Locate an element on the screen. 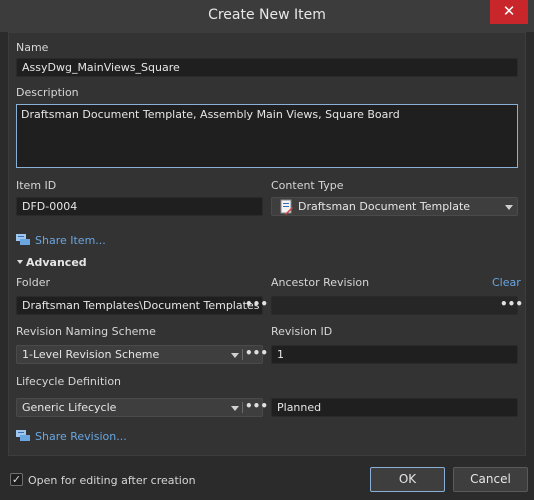 This screenshot has width=534, height=500. lifecycle-state-field: Planned is located at coordinates (394, 407).